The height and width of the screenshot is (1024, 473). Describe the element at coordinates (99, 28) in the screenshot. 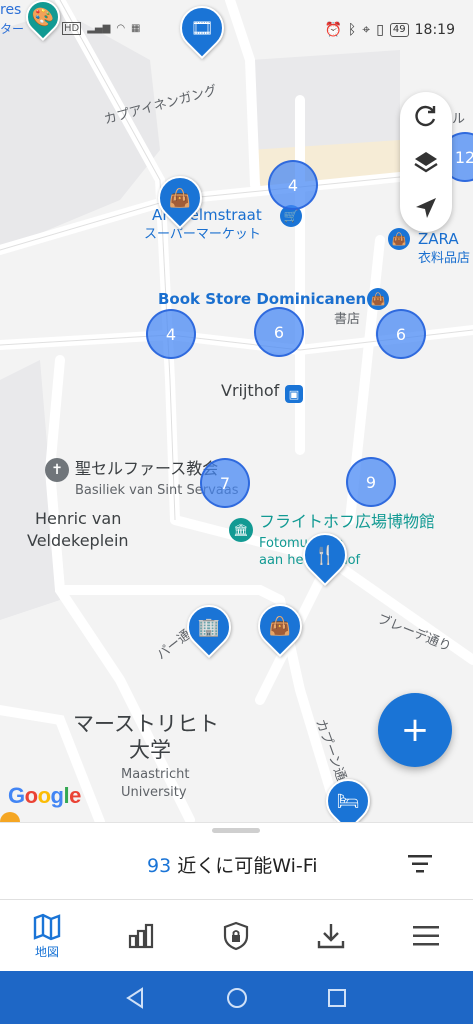

I see `signal-icon: ▂▄▆` at that location.